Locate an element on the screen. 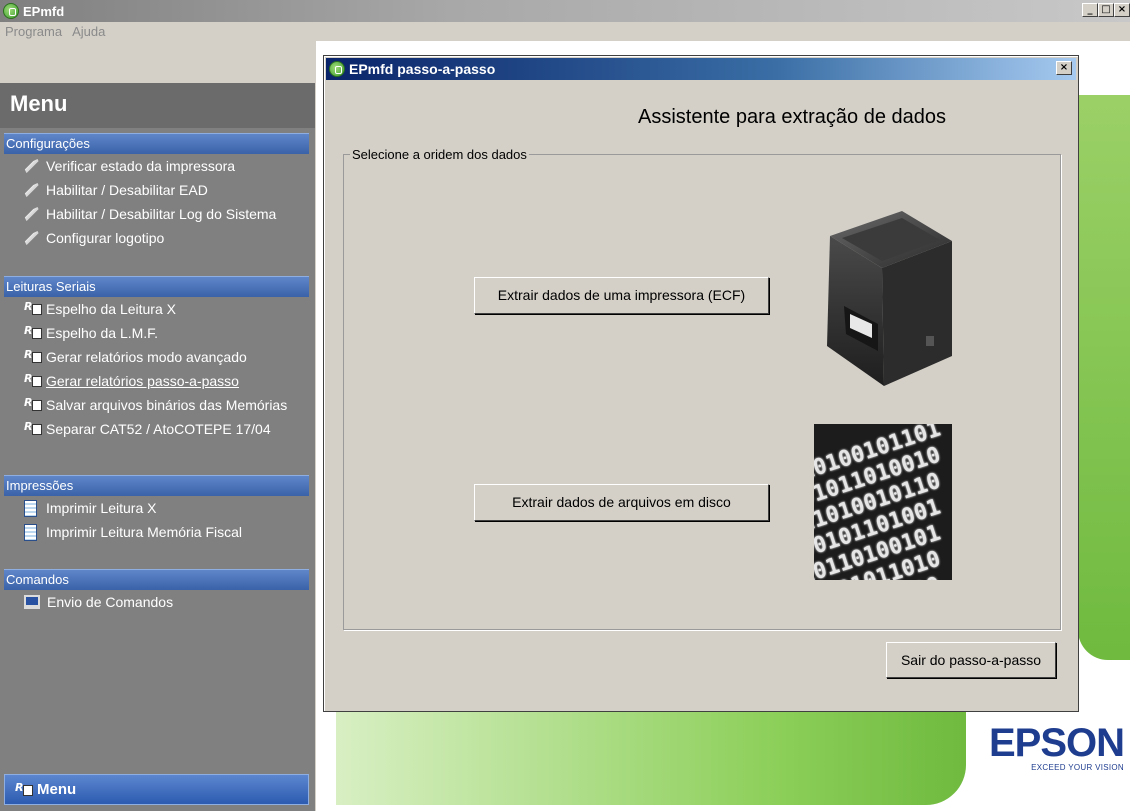 The image size is (1130, 811). epson-branding: EPSON EXCEED YOUR VISION is located at coordinates (1055, 747).